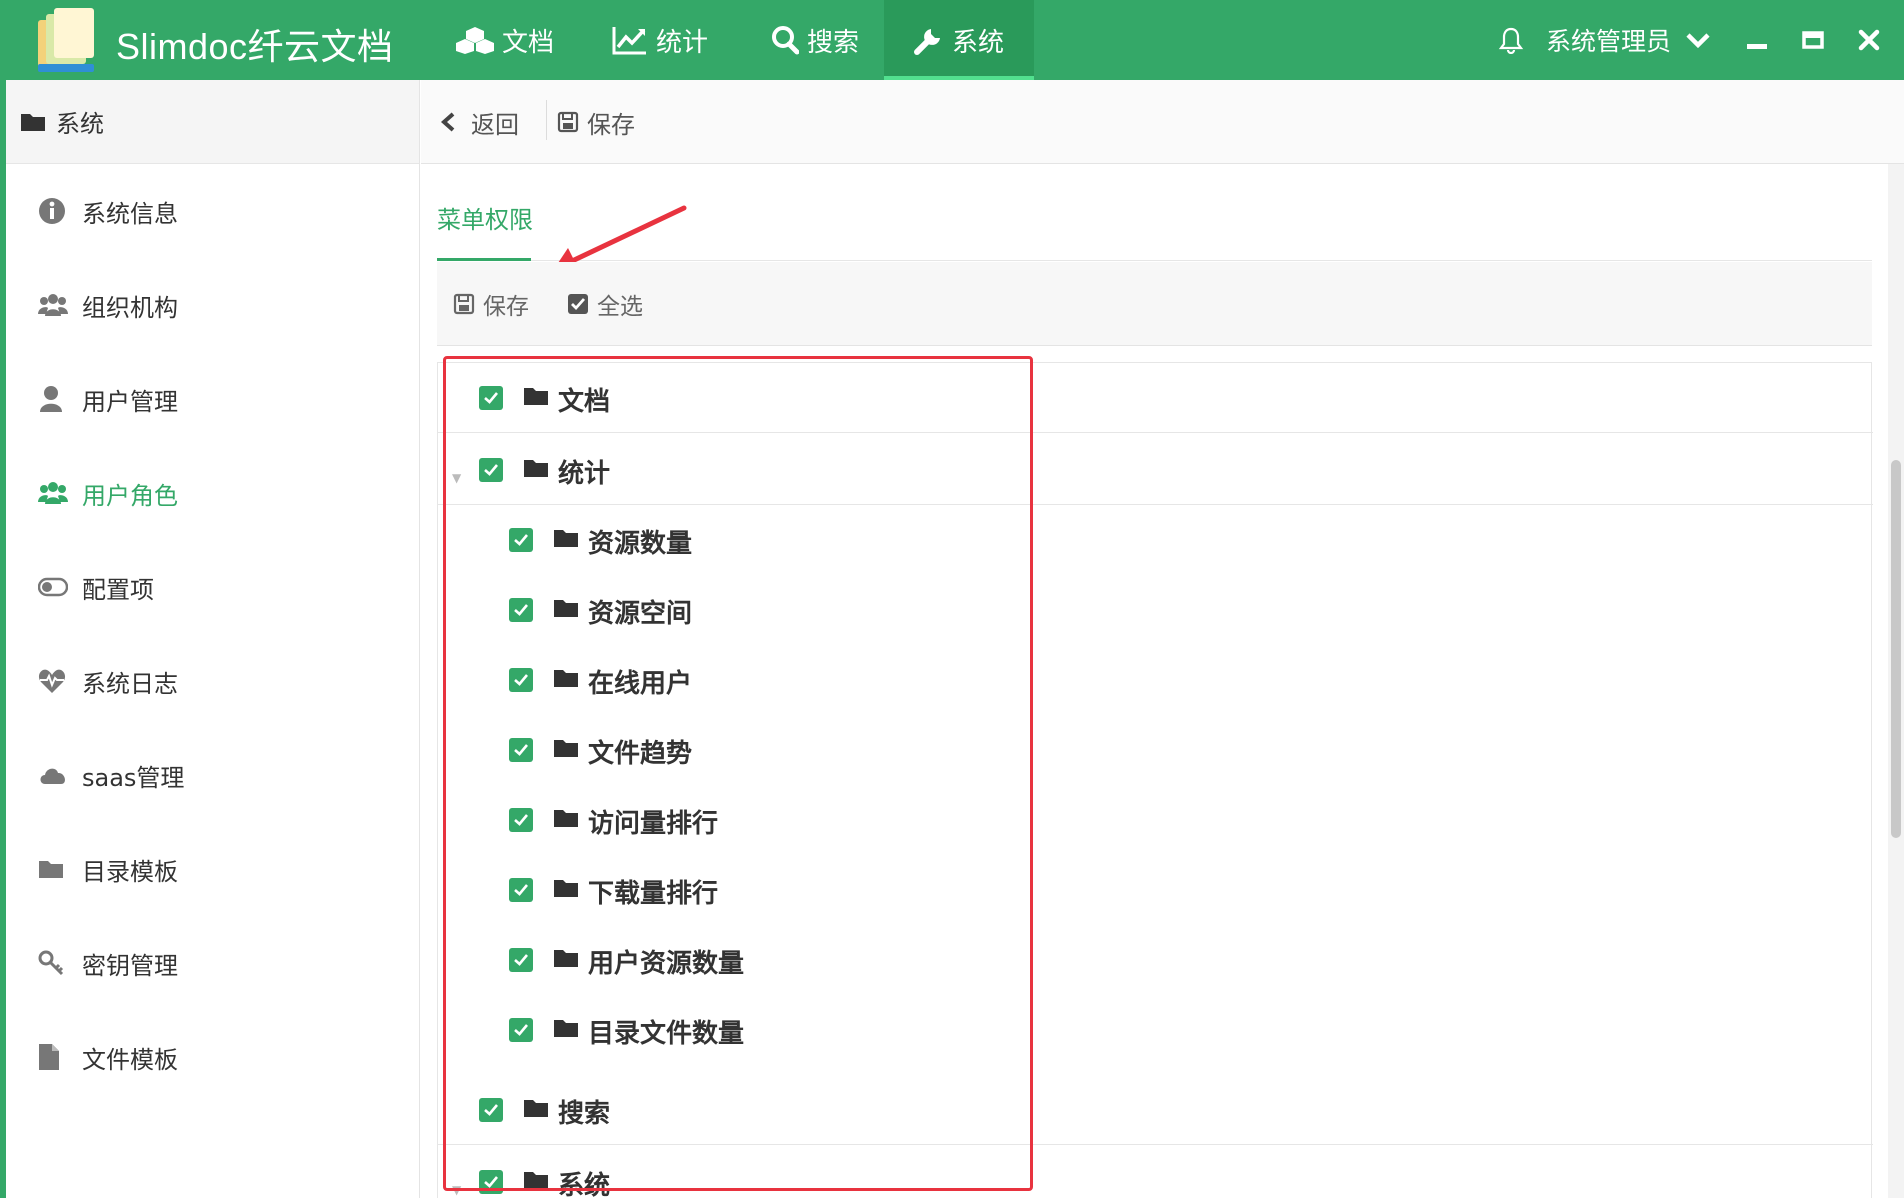  What do you see at coordinates (629, 41) in the screenshot?
I see `line-chart-icon` at bounding box center [629, 41].